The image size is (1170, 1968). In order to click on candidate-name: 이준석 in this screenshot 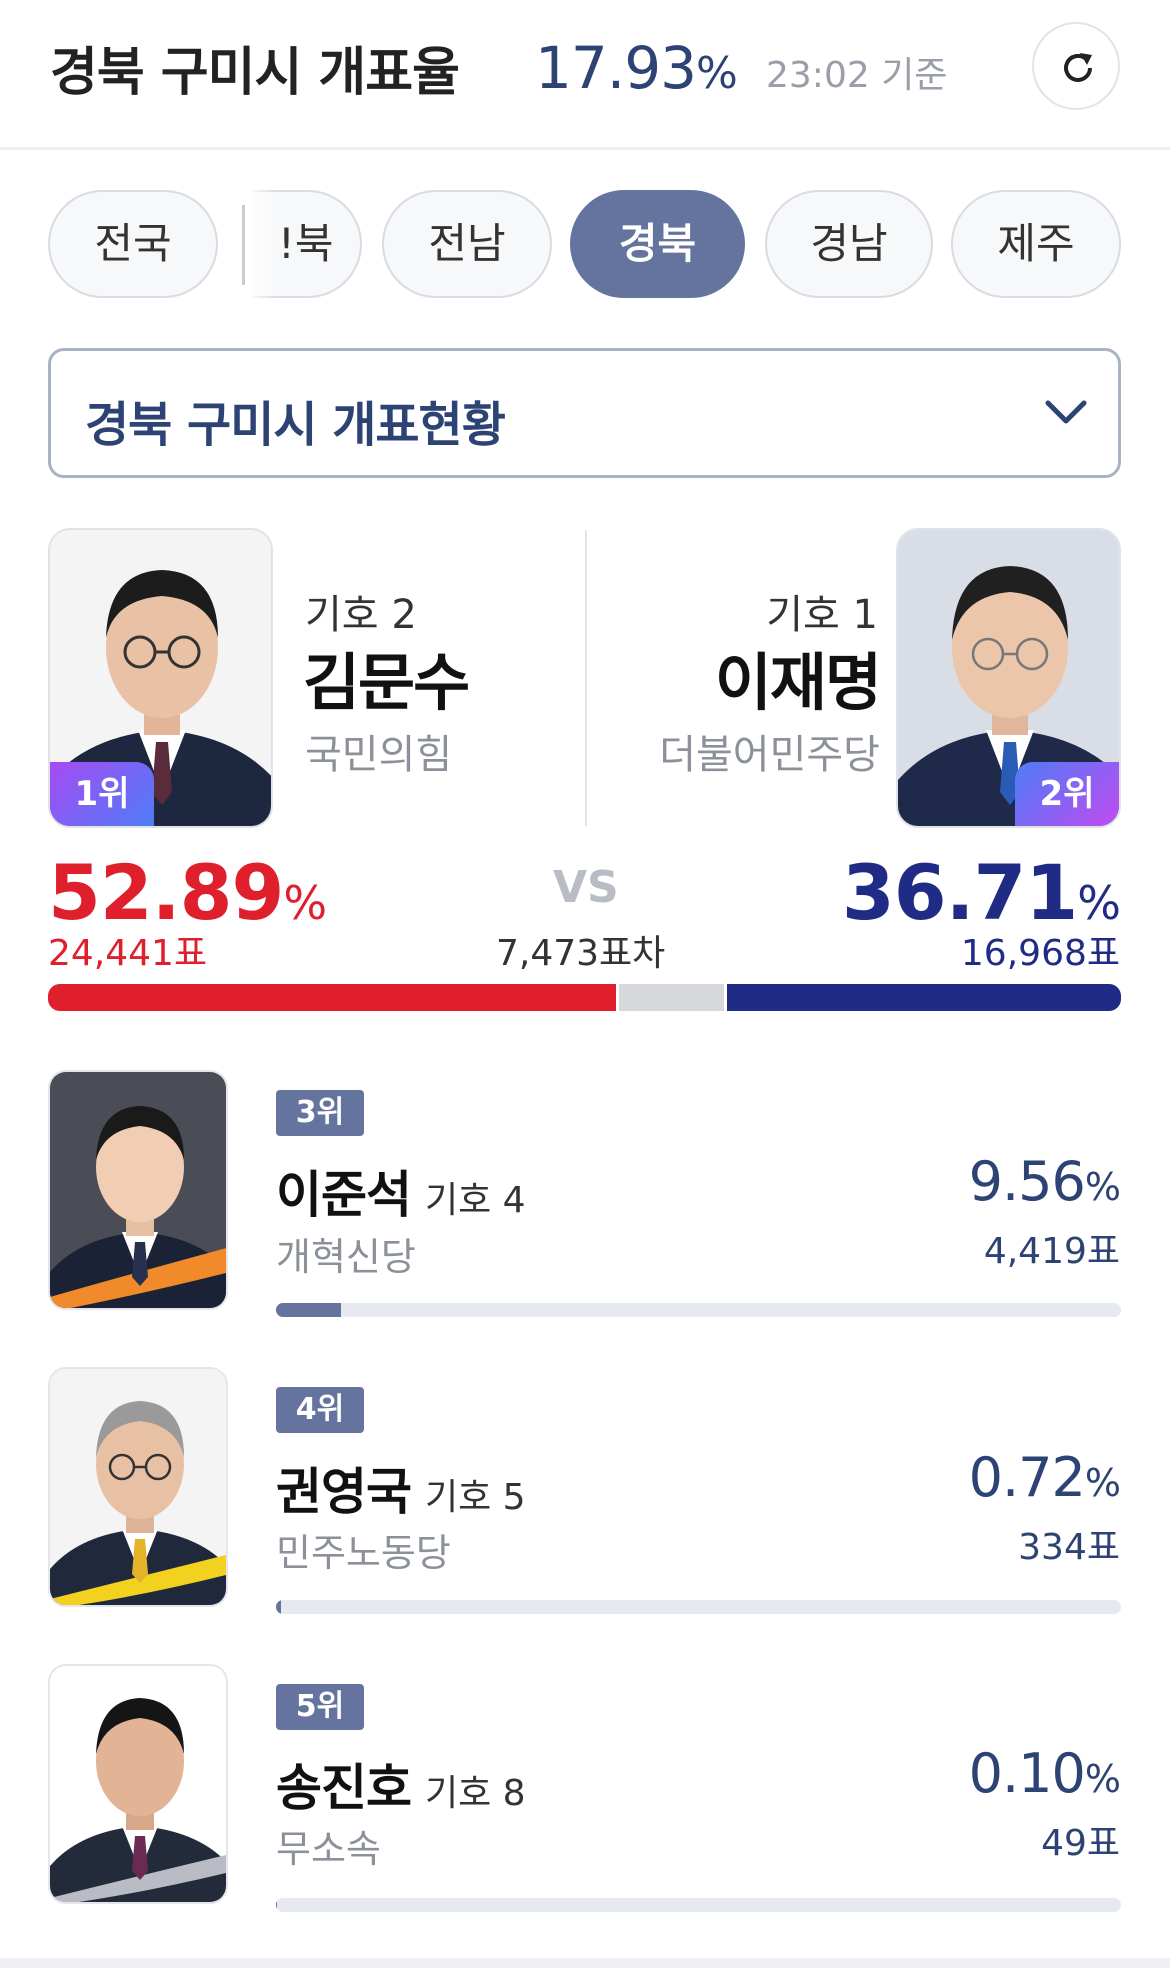, I will do `click(344, 1195)`.